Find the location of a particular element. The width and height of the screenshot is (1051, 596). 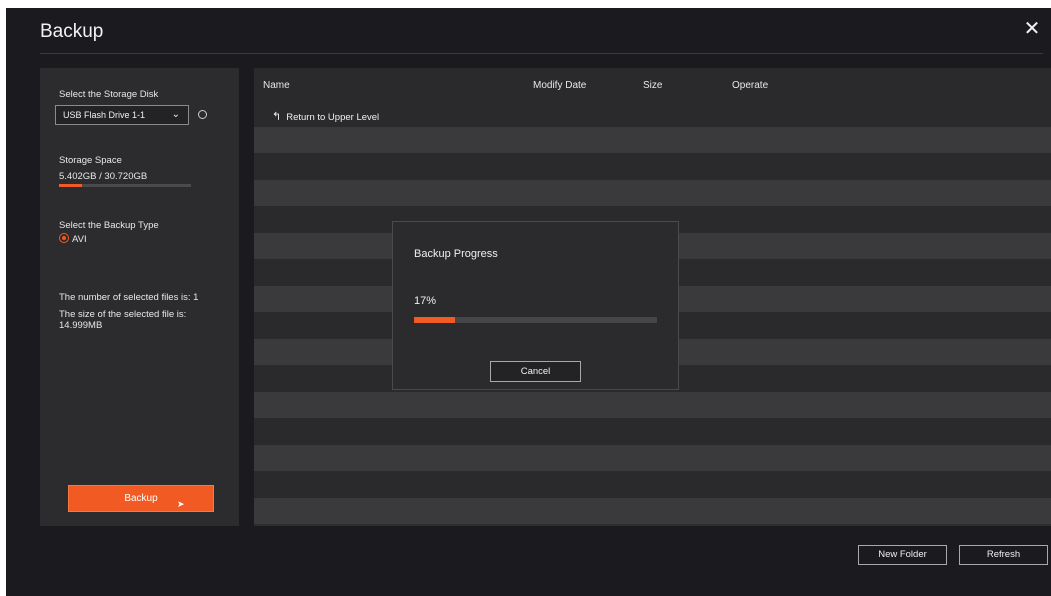

storage-disk-select: USB Flash Drive 1-1 ⌄ is located at coordinates (122, 115).